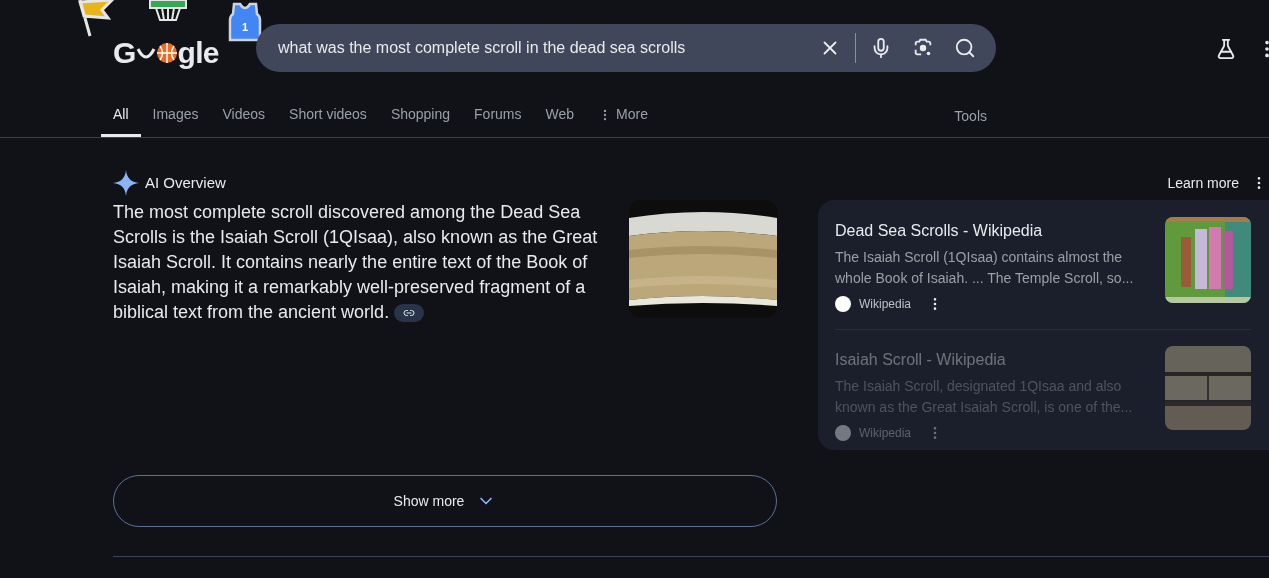 This screenshot has height=578, width=1269. I want to click on overview-paragraph: The most complete scroll discovered among the Dead Sea Scrolls is the Isaiah Scroll (1QIsaa), also known as the Great Isaiah Scroll. It contains nearly the entire text of the Book of Isaiah, making it a remarkably well-preserved fragment of a biblical text from the ancient world., so click(356, 263).